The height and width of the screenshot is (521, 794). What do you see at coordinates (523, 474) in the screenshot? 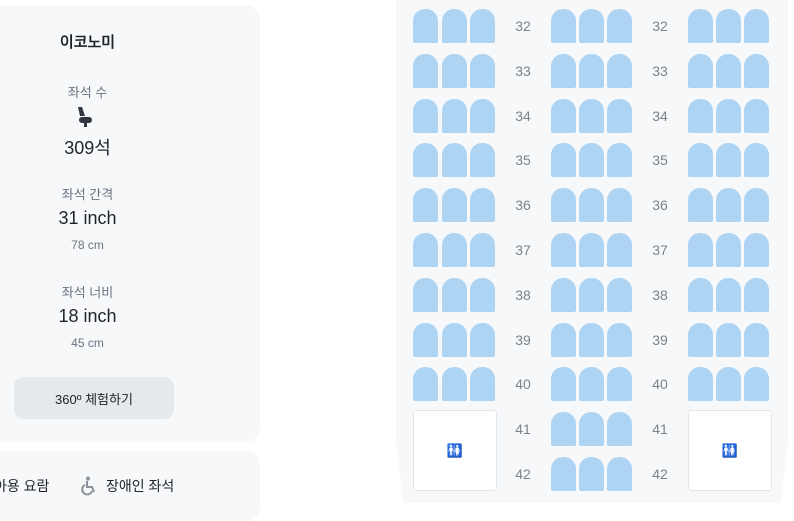
I see `row-number: 42` at bounding box center [523, 474].